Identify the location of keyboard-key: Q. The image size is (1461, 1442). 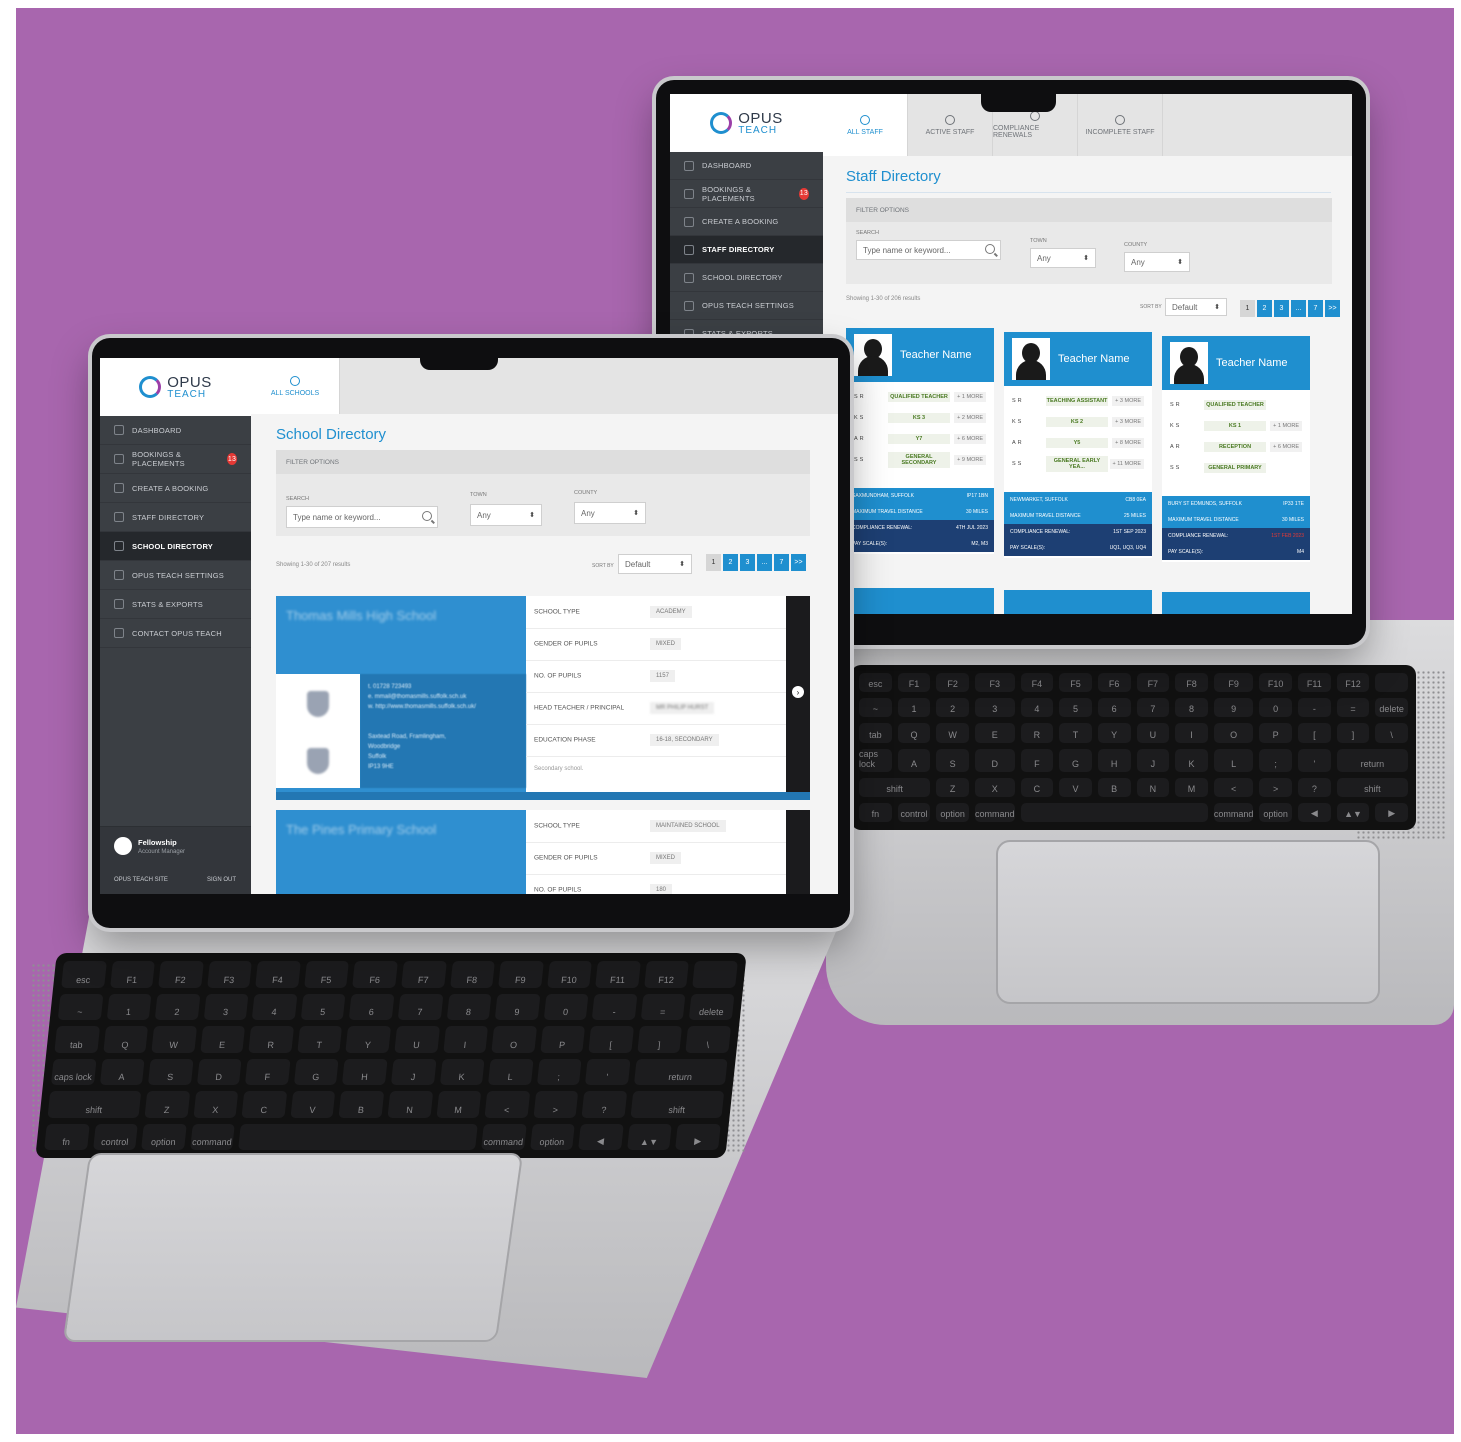
(914, 733).